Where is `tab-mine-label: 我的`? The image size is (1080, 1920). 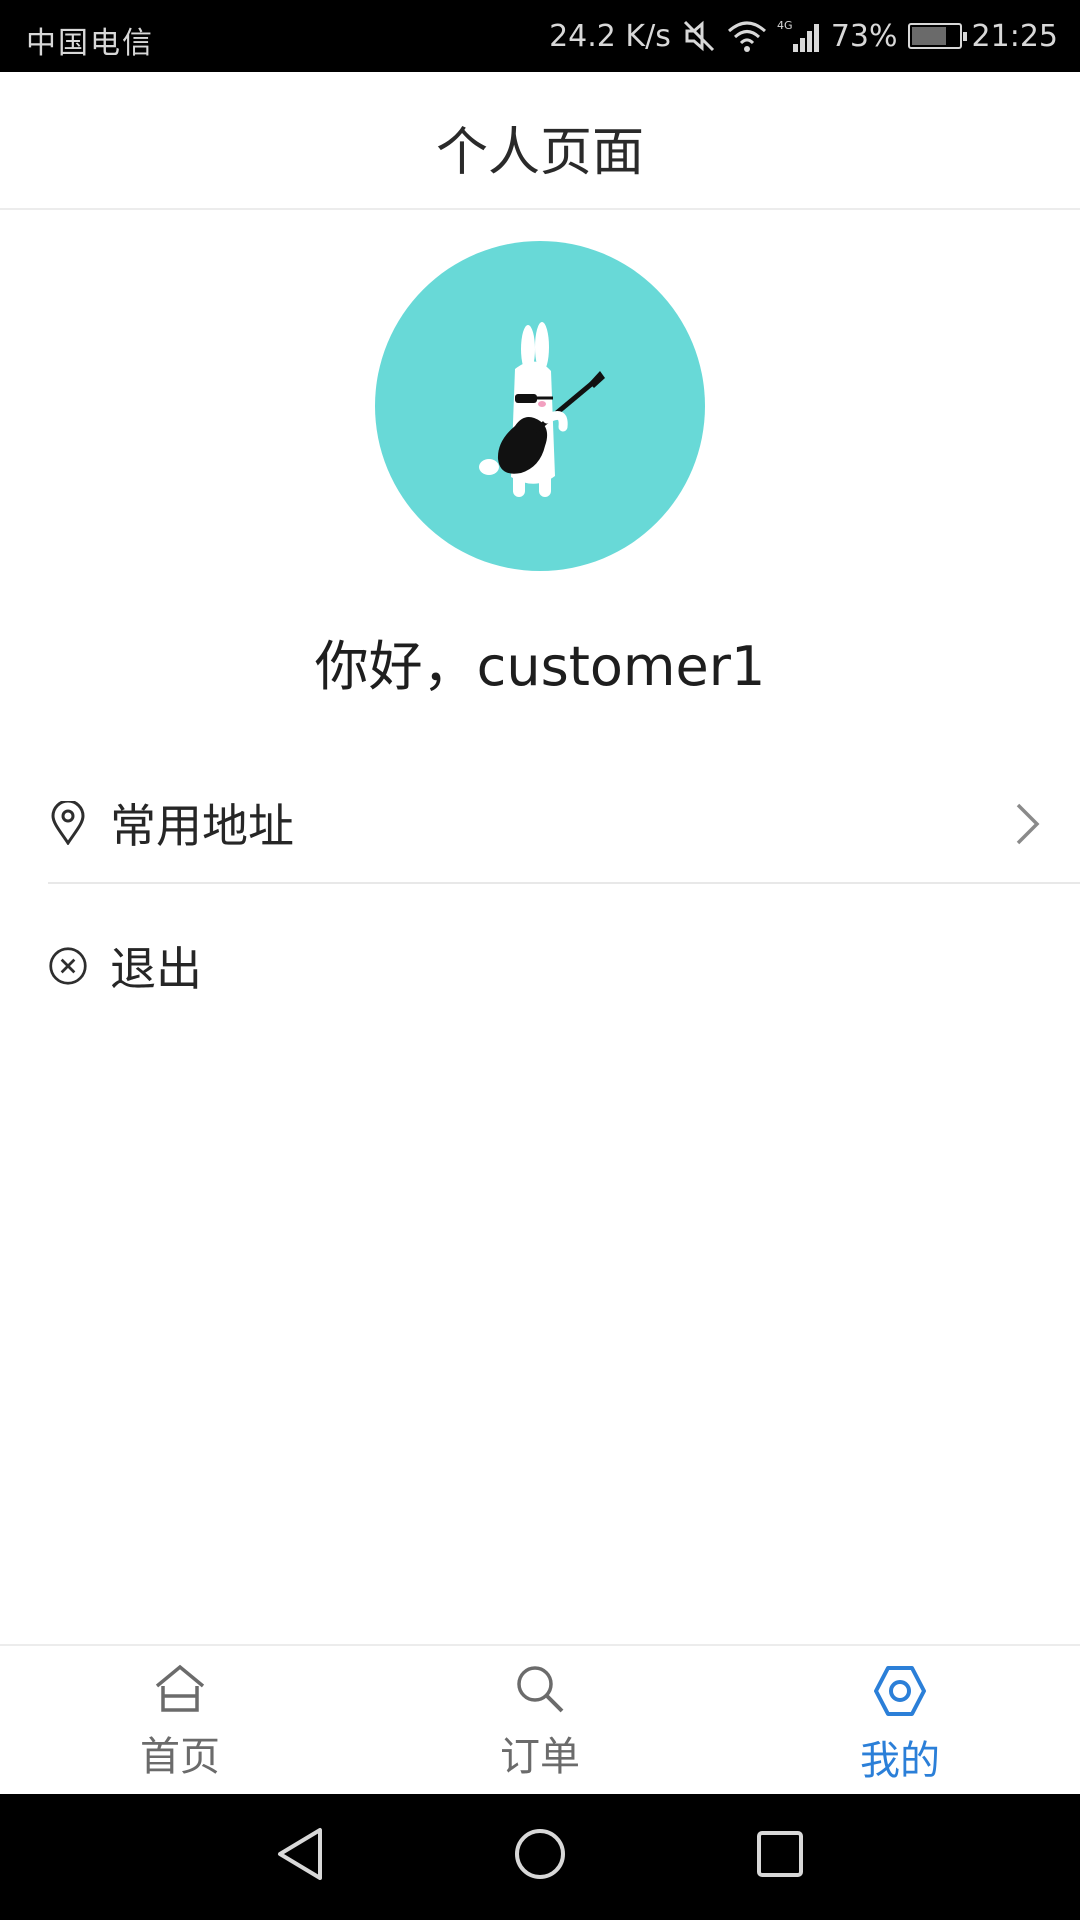 tab-mine-label: 我的 is located at coordinates (900, 1761).